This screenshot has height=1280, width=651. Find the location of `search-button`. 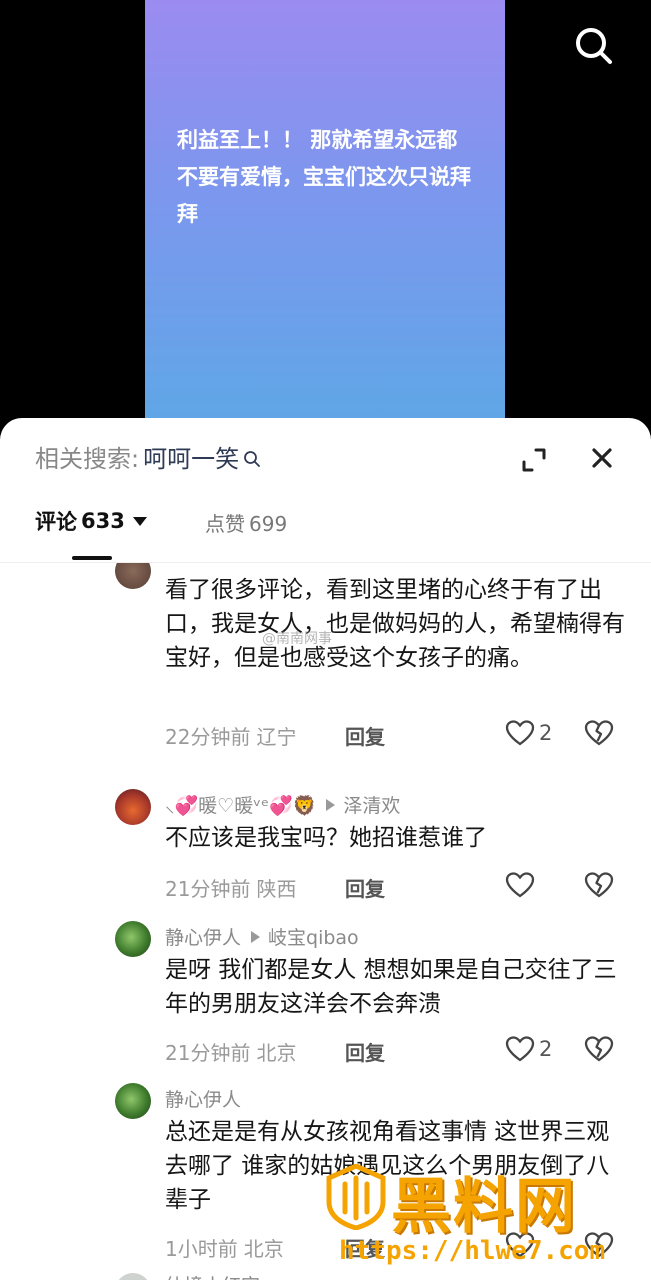

search-button is located at coordinates (594, 46).